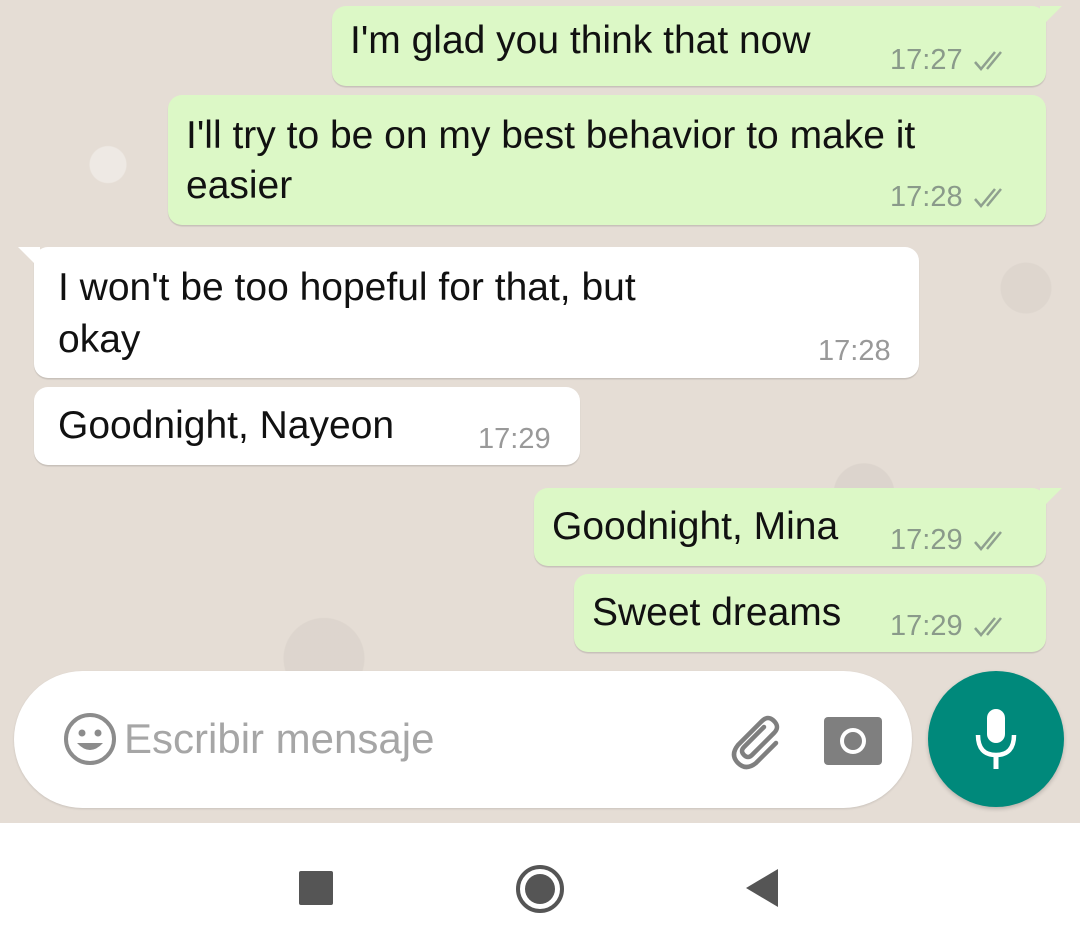  I want to click on message-bubble-outgoing: I'm glad you think that now 17:27, so click(697, 46).